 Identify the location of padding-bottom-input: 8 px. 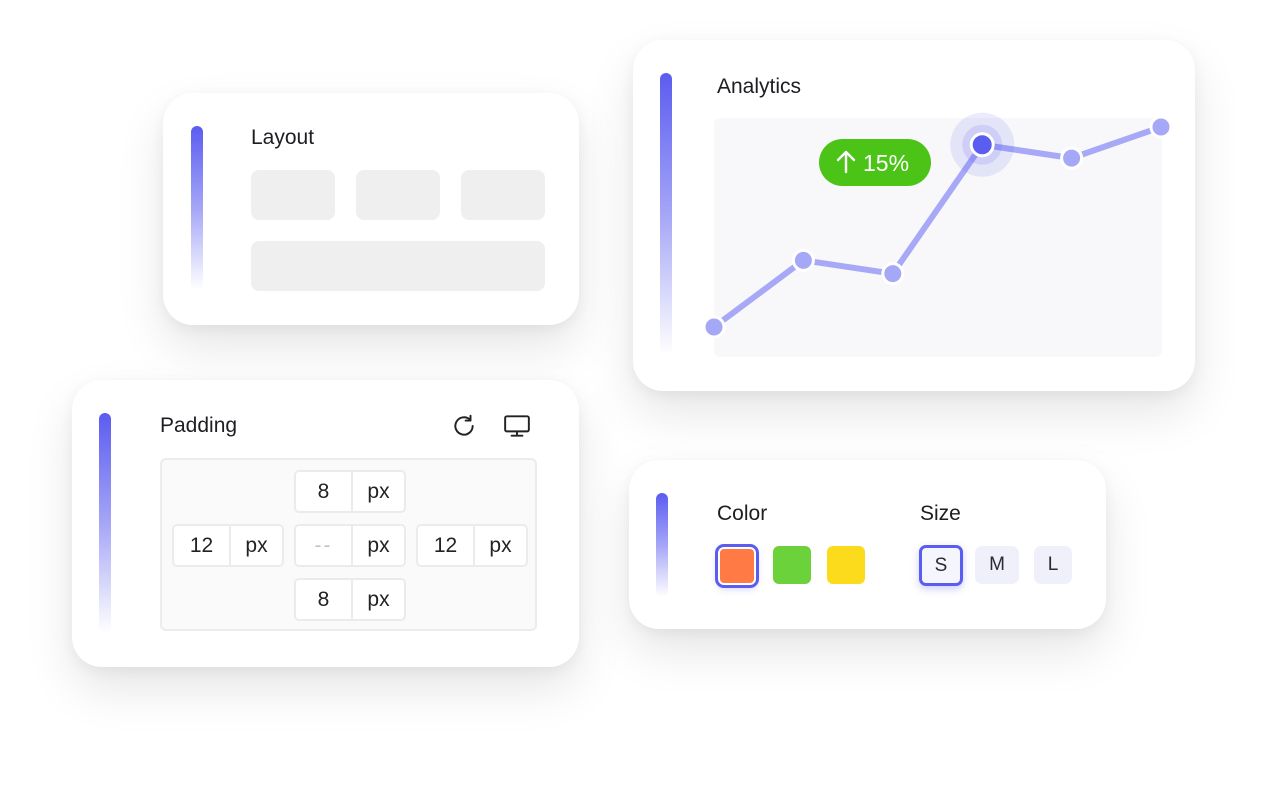
(350, 599).